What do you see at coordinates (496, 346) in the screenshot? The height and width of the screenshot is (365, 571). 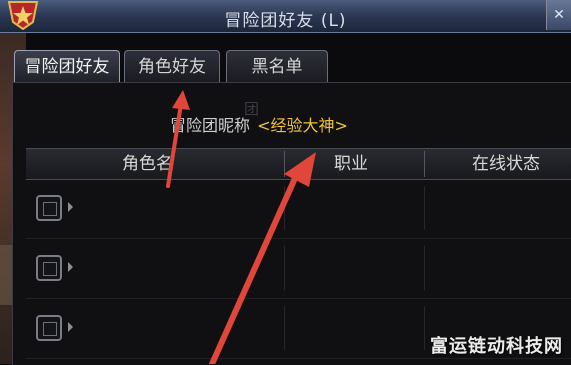 I see `watermark: 富运链动科技网` at bounding box center [496, 346].